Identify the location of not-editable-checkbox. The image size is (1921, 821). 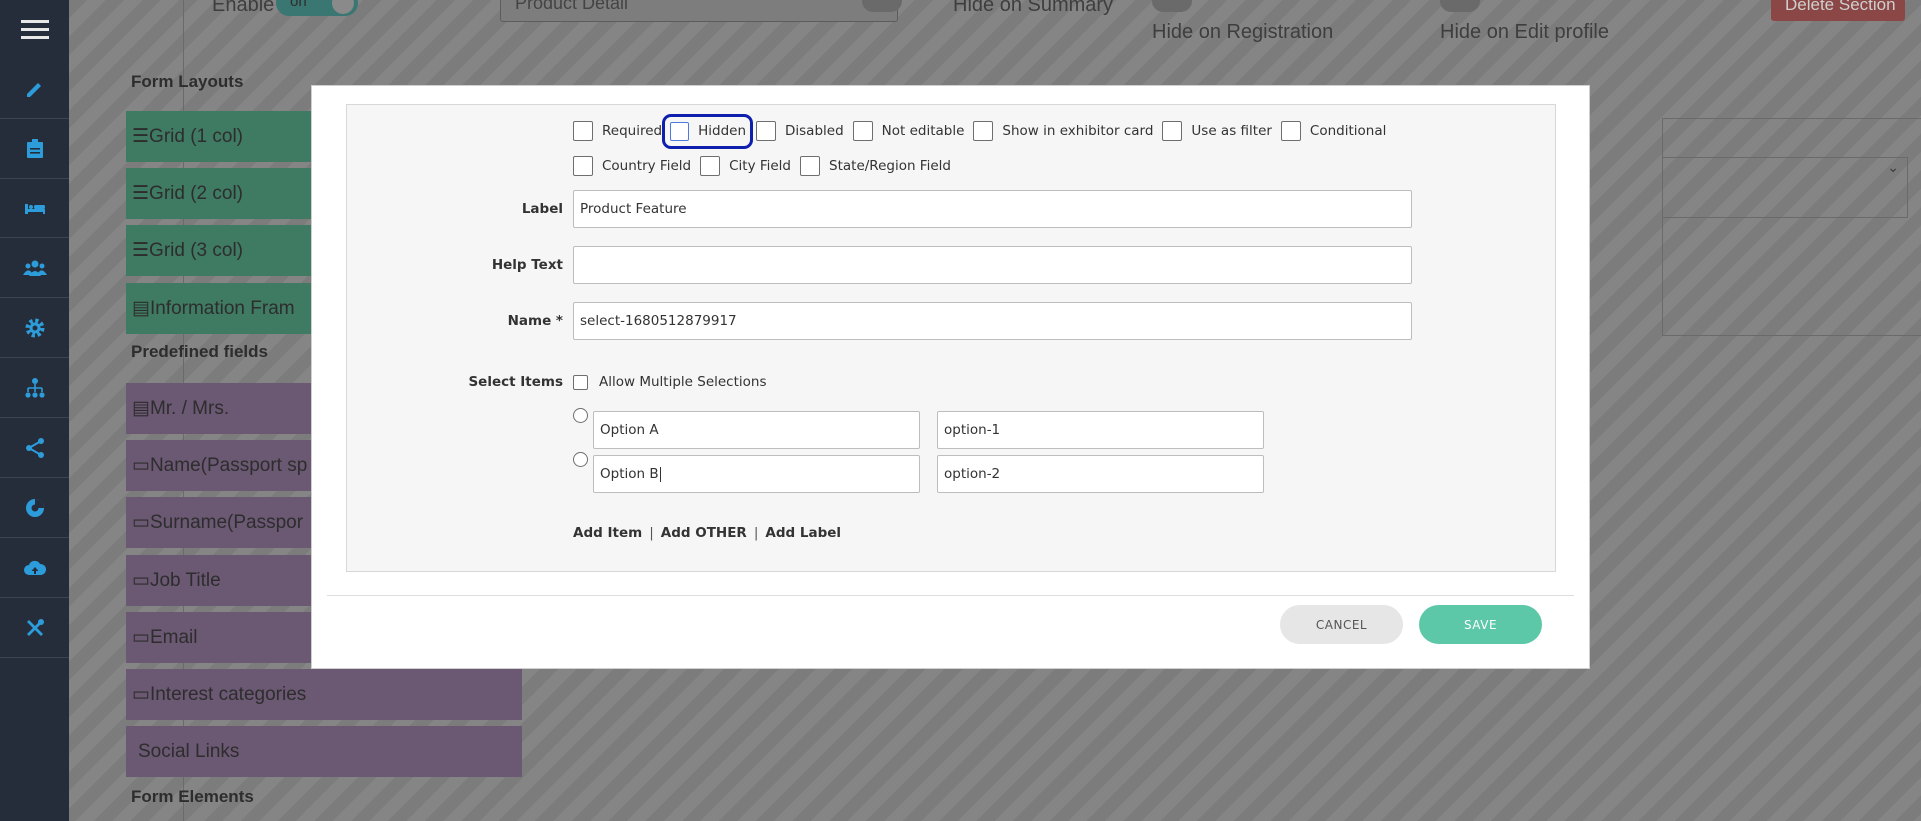
(862, 131).